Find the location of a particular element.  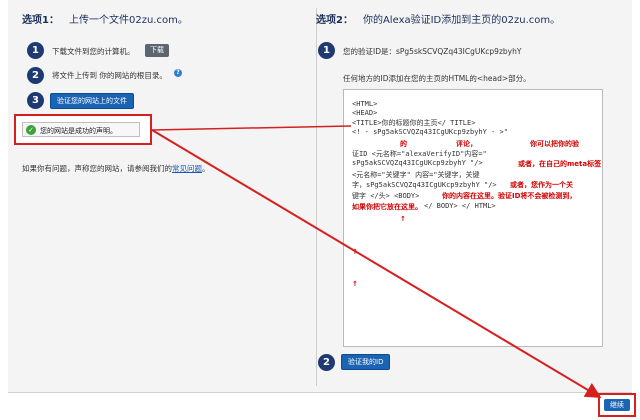

arrow-line is located at coordinates (251, 128).